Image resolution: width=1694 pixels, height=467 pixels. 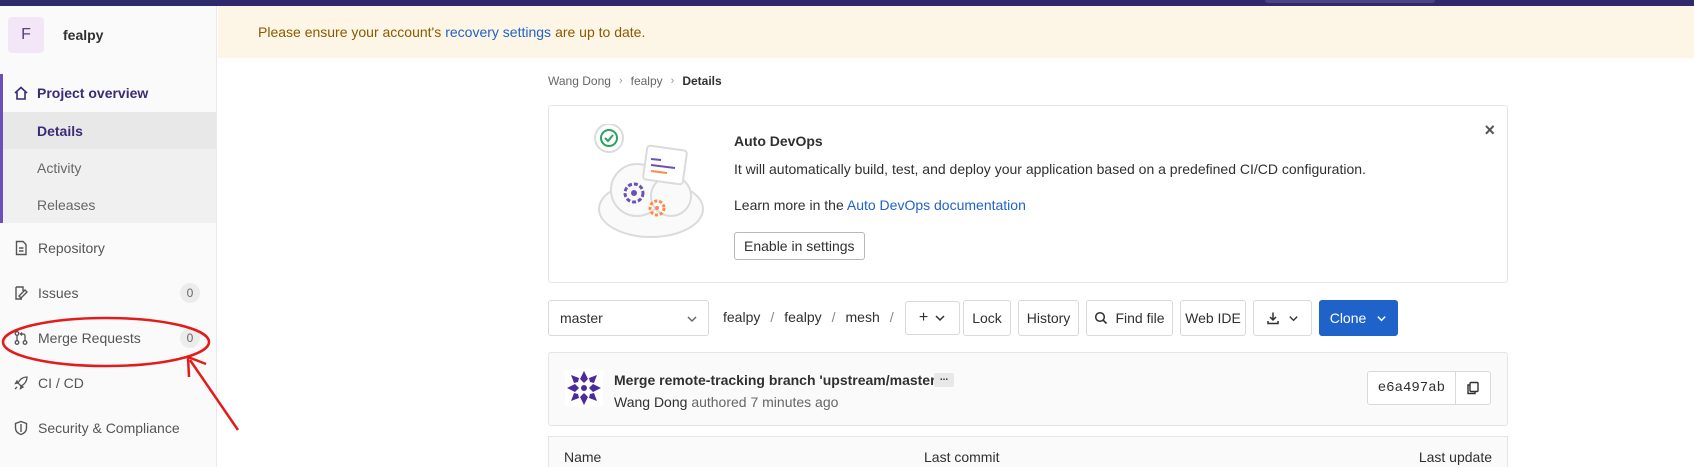 What do you see at coordinates (583, 457) in the screenshot?
I see `column-header-name: Name` at bounding box center [583, 457].